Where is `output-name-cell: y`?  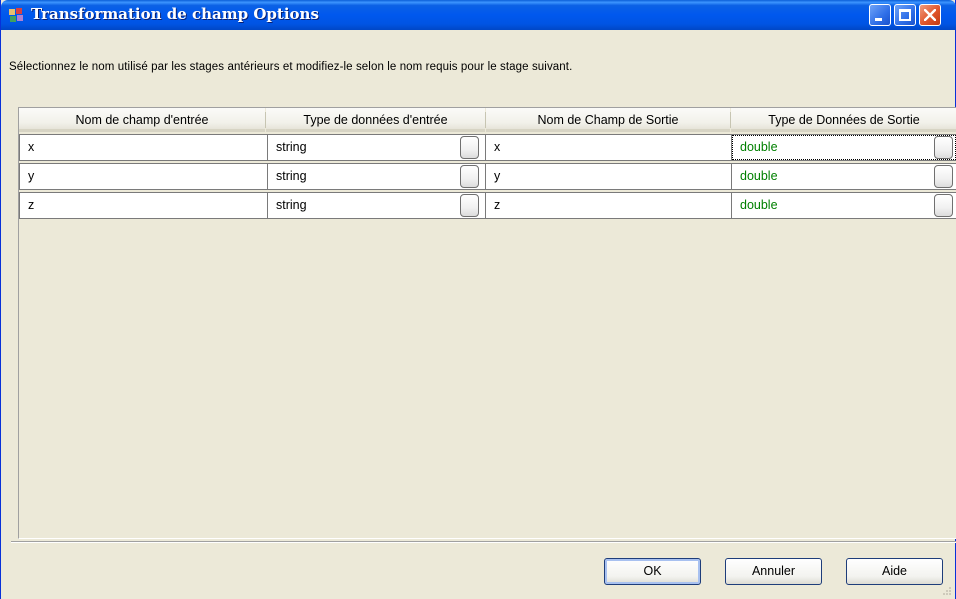
output-name-cell: y is located at coordinates (608, 176).